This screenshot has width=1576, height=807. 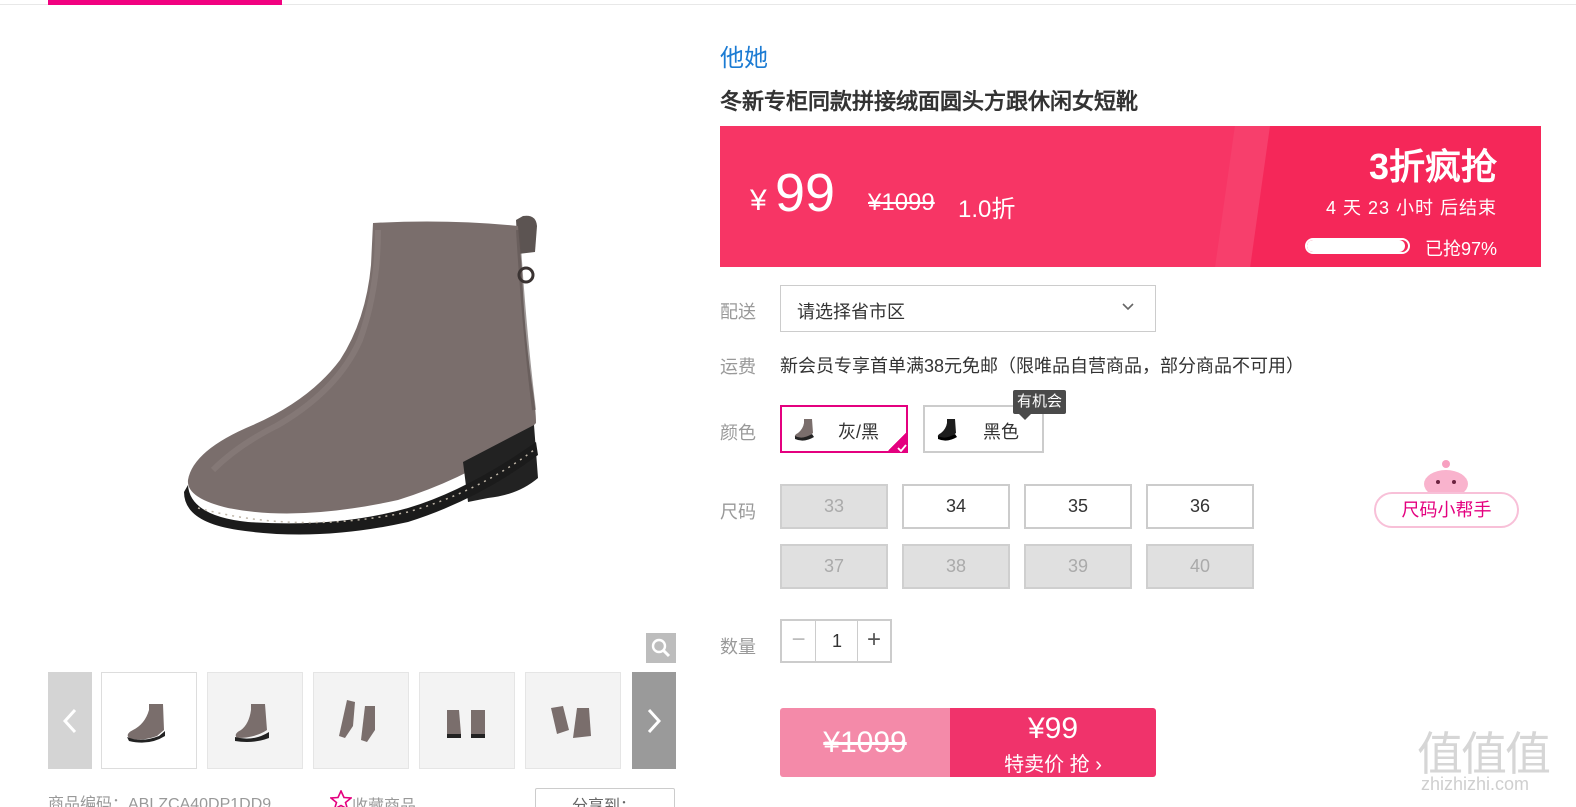 I want to click on black-boot-swatch-icon, so click(x=947, y=430).